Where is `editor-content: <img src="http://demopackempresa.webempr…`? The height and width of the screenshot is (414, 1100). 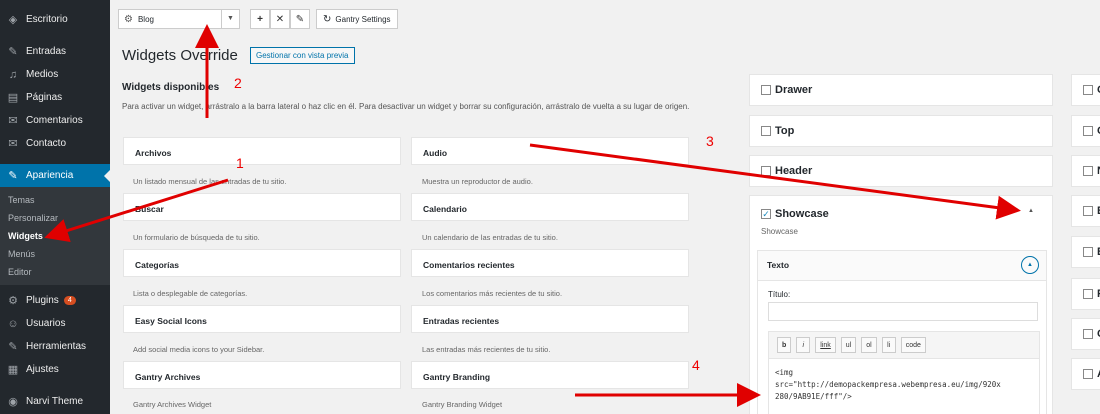
editor-content: <img src="http://demopackempresa.webempr… is located at coordinates (904, 381).